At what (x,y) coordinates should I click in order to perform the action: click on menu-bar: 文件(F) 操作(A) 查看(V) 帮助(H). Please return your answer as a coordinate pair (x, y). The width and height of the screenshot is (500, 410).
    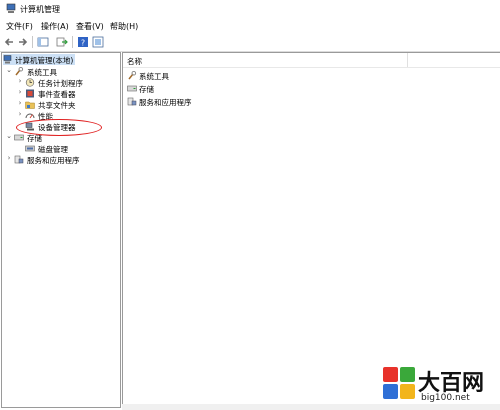
    Looking at the image, I should click on (250, 25).